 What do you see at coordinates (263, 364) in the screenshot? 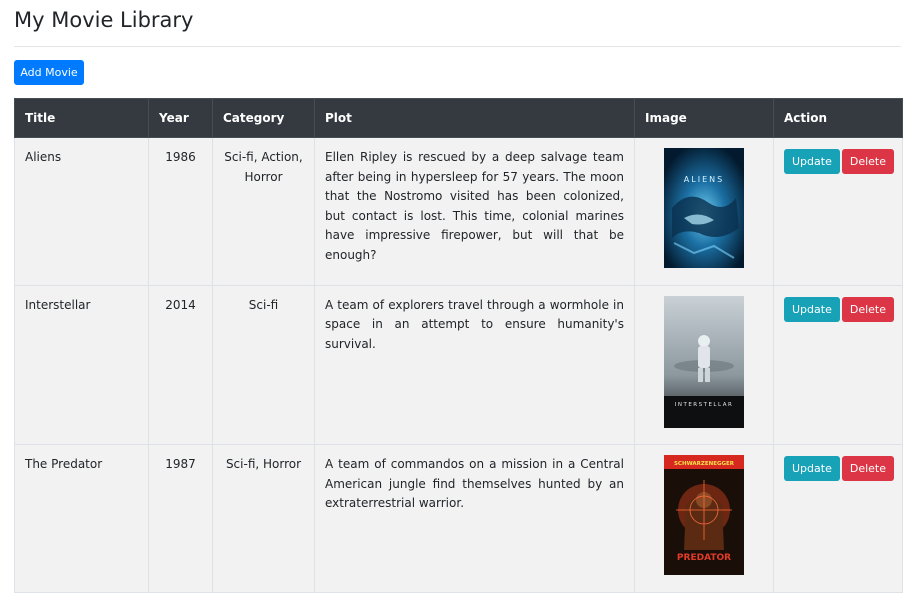
I see `movie-category-cell: Sci-fi` at bounding box center [263, 364].